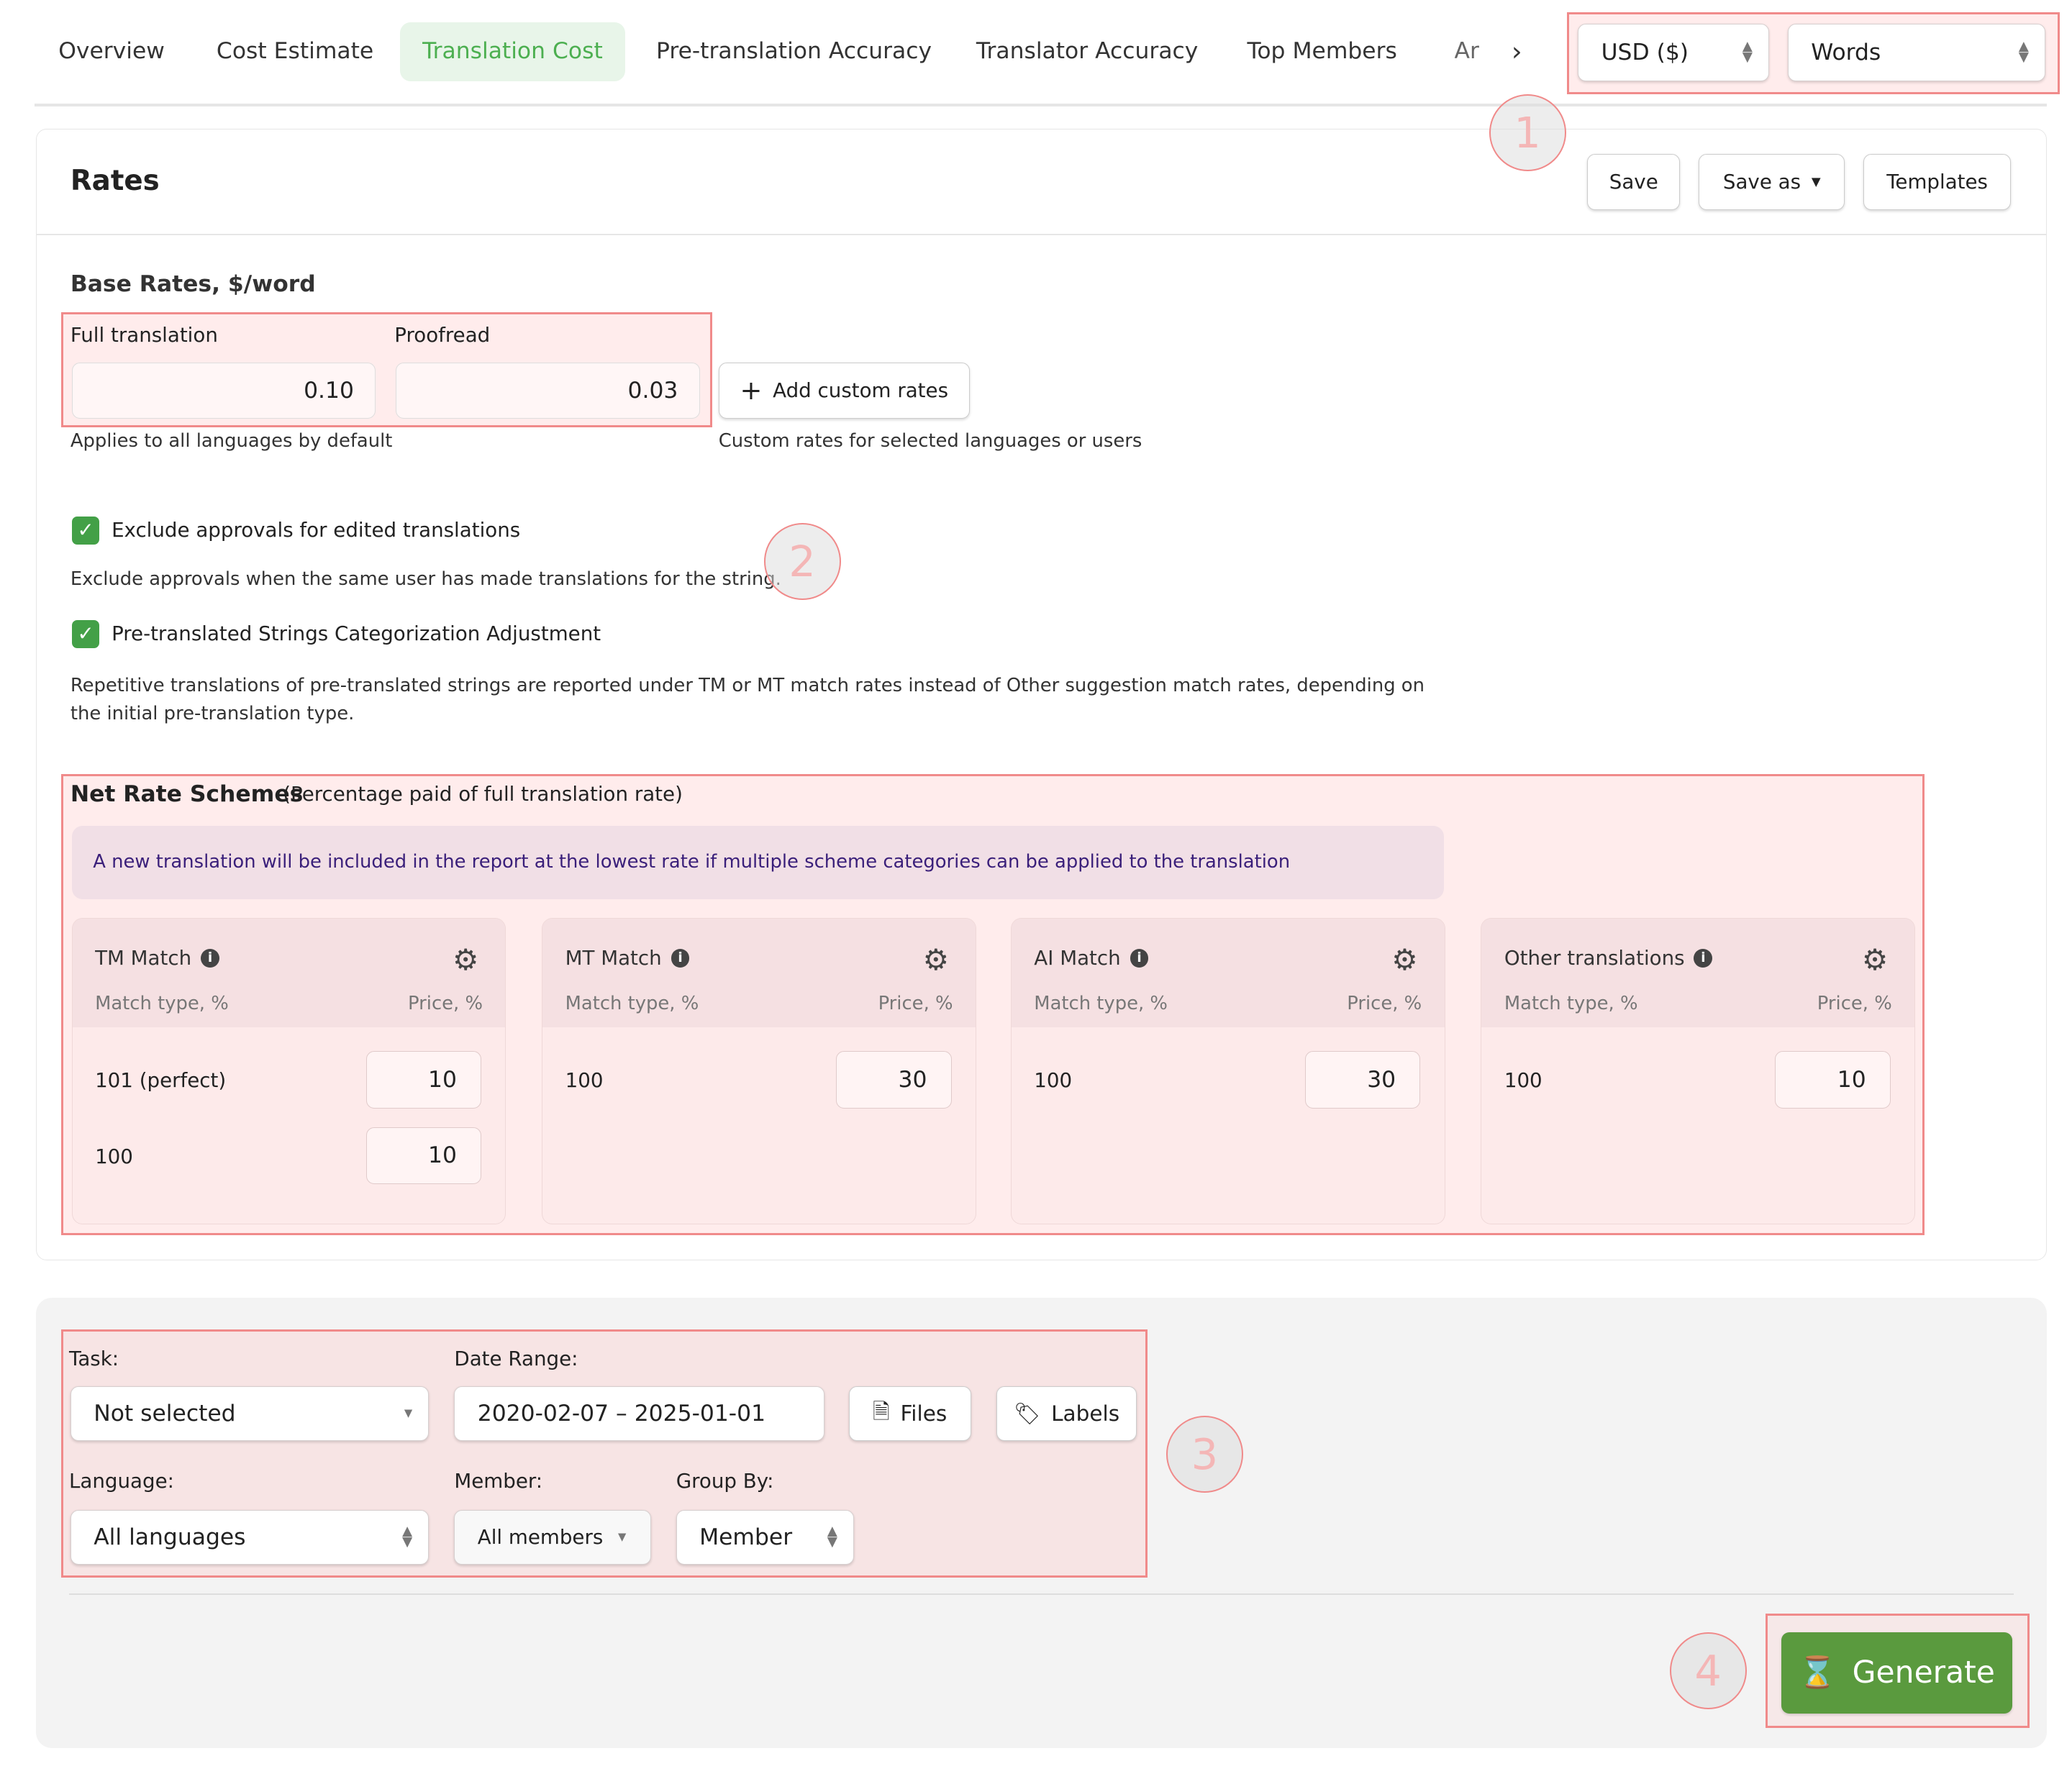 The height and width of the screenshot is (1774, 2072). Describe the element at coordinates (1645, 52) in the screenshot. I see `currency-value: USD ($)` at that location.